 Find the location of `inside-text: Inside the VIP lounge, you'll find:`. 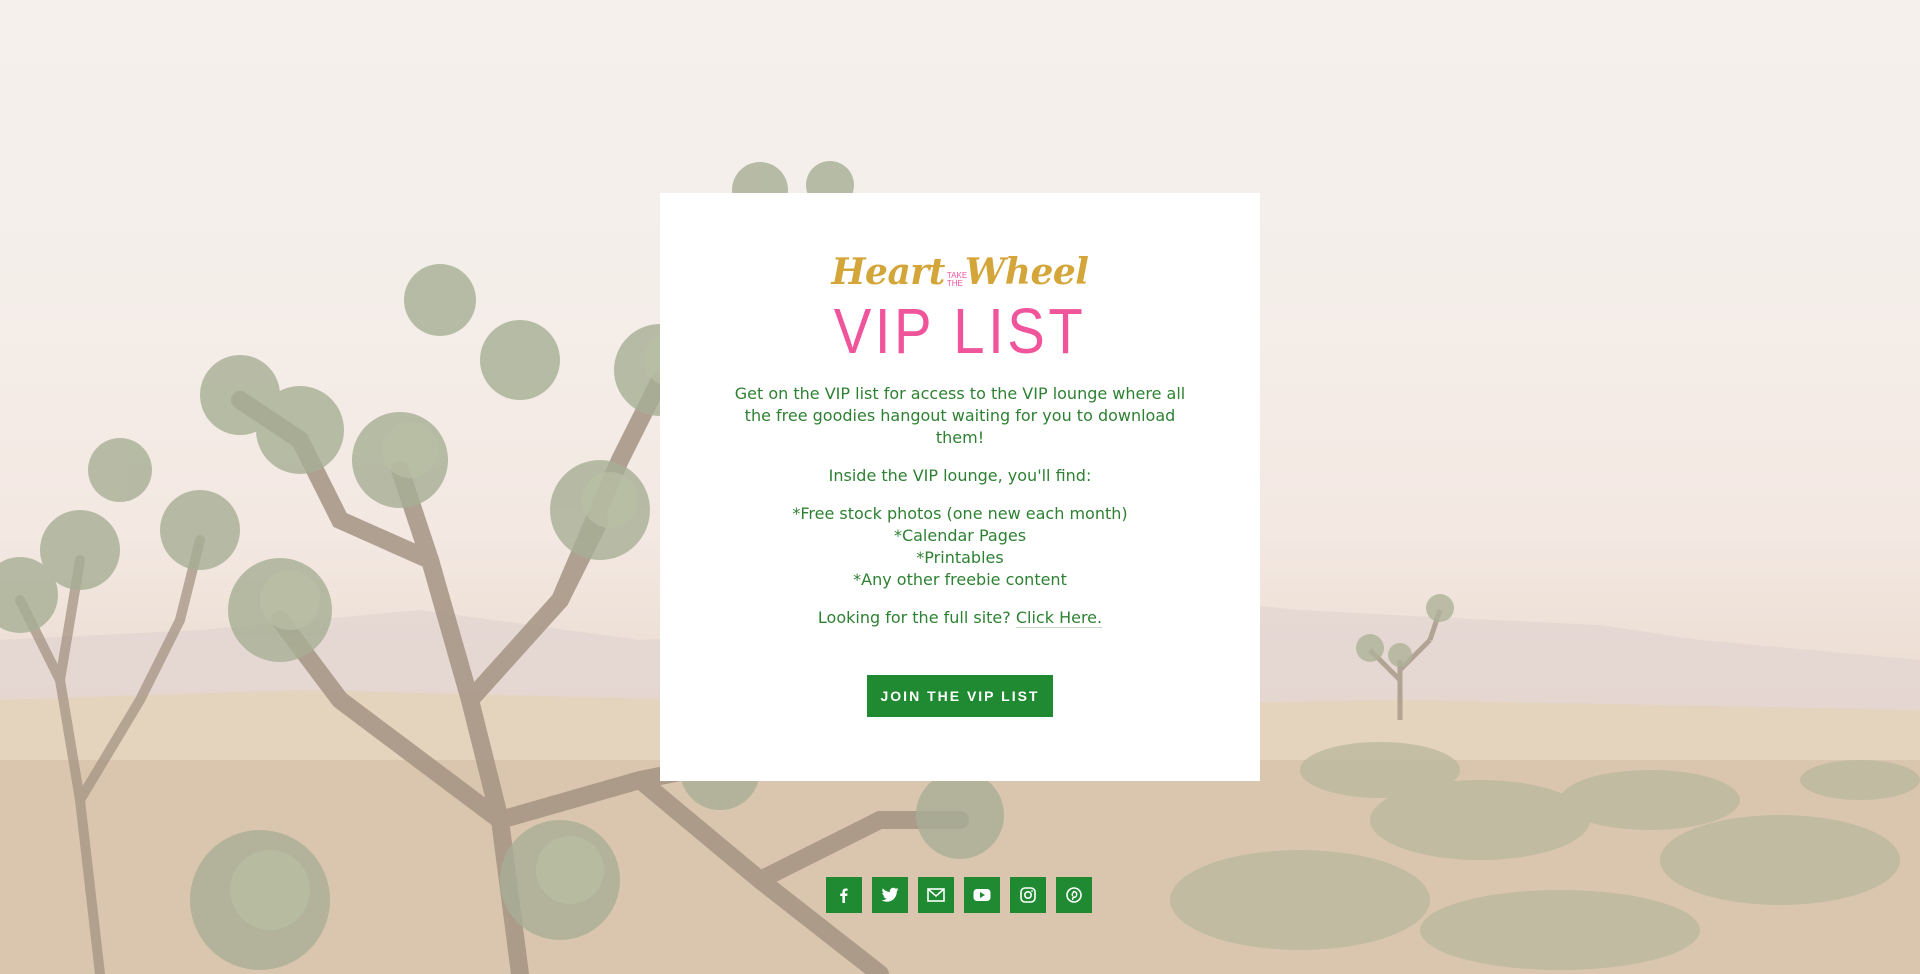

inside-text: Inside the VIP lounge, you'll find: is located at coordinates (960, 475).